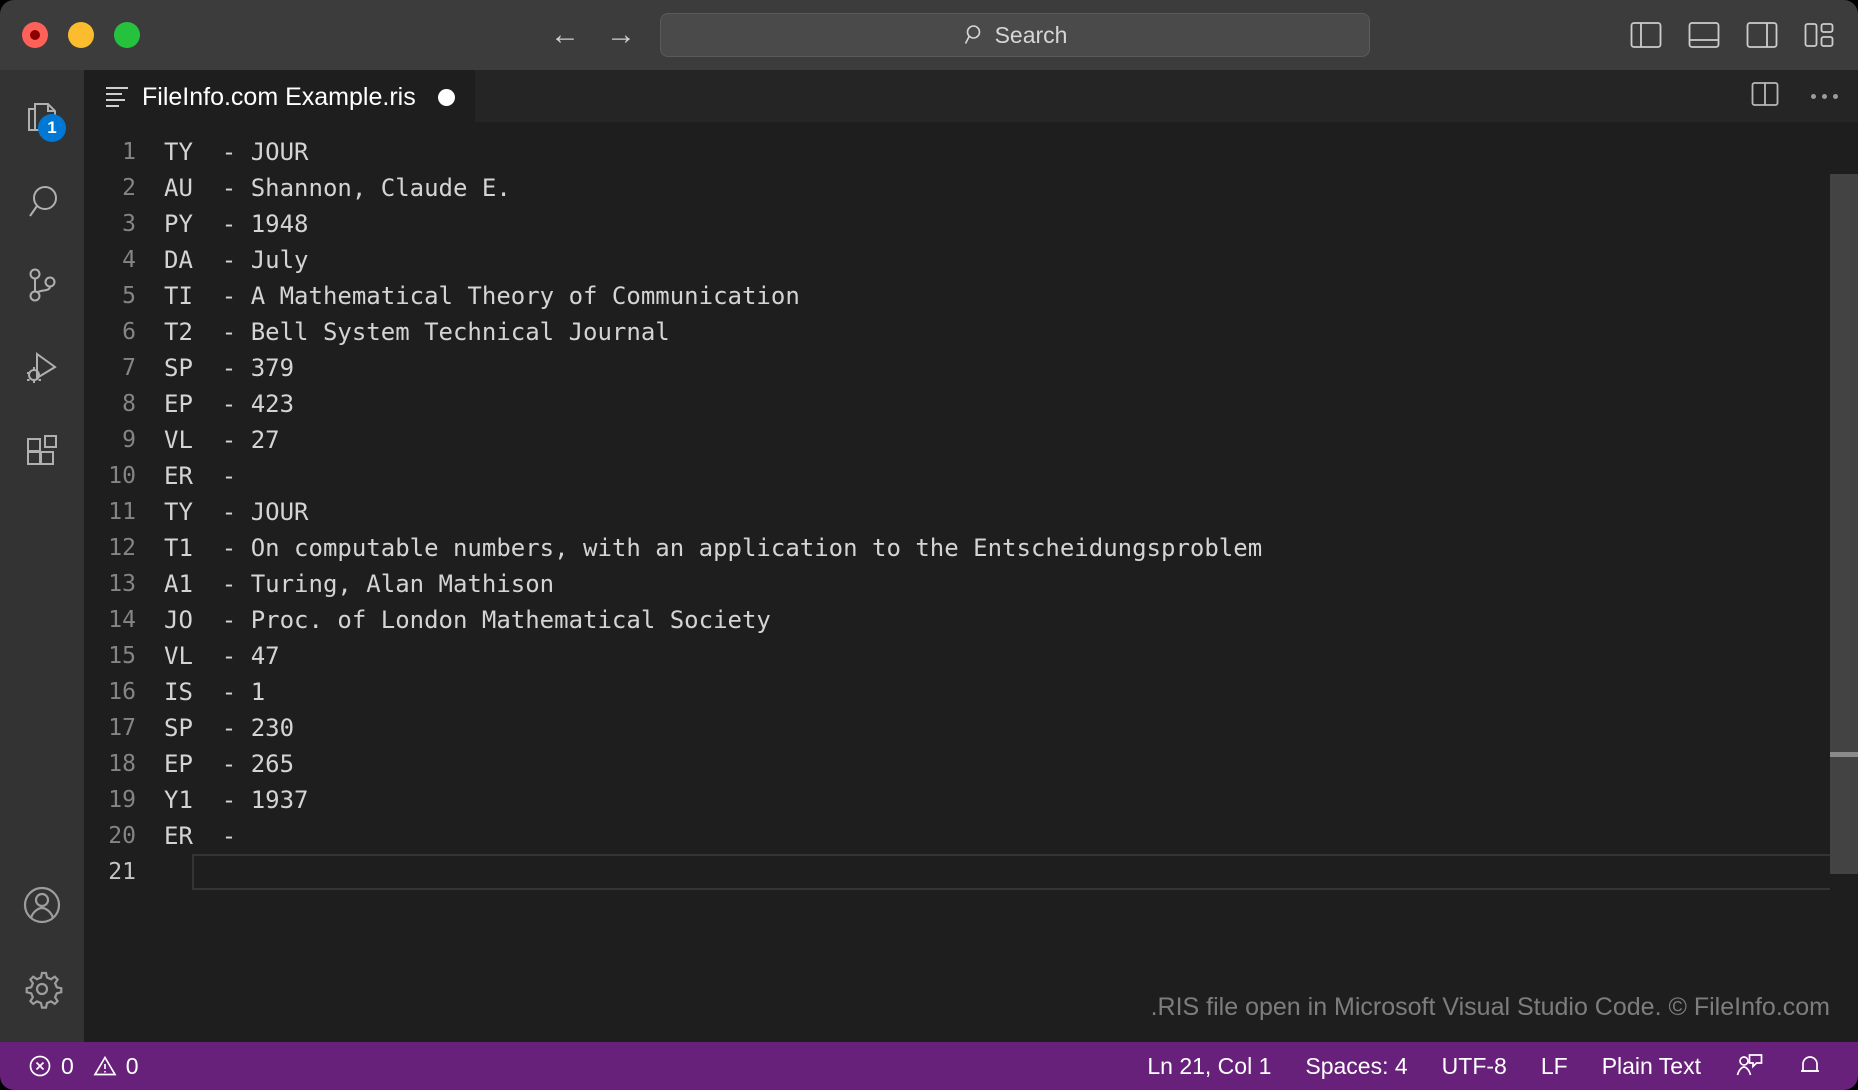 The height and width of the screenshot is (1090, 1858). Describe the element at coordinates (122, 692) in the screenshot. I see `line-number: 16` at that location.